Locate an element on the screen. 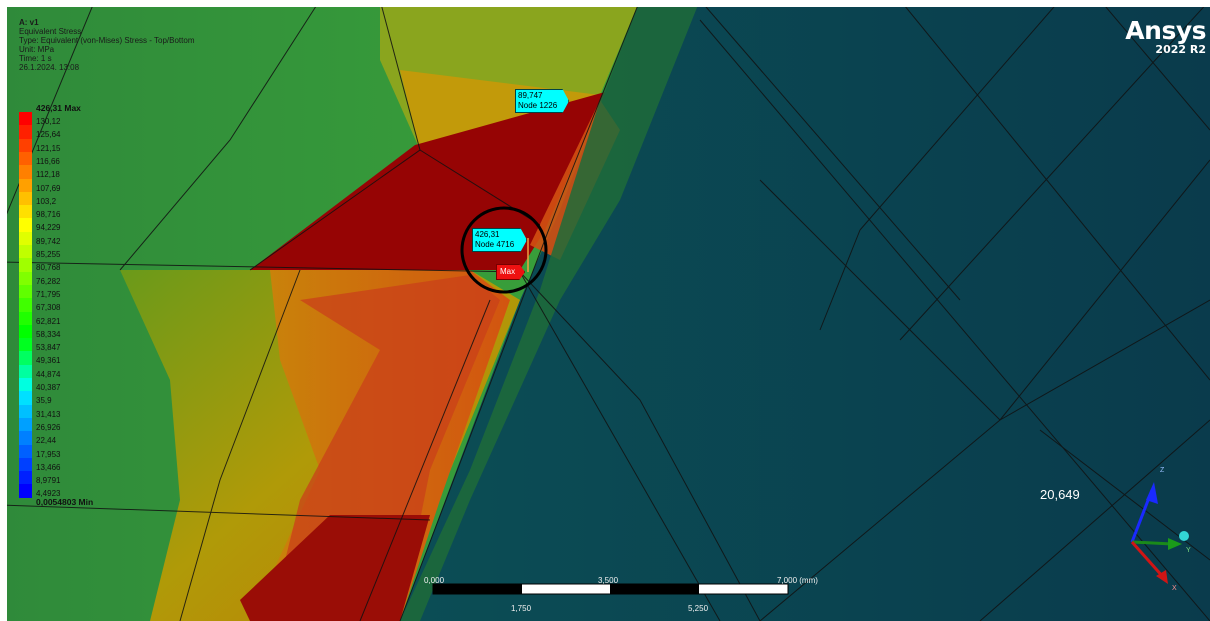 The height and width of the screenshot is (621, 1210). z-axis-label: Z is located at coordinates (1162, 470).